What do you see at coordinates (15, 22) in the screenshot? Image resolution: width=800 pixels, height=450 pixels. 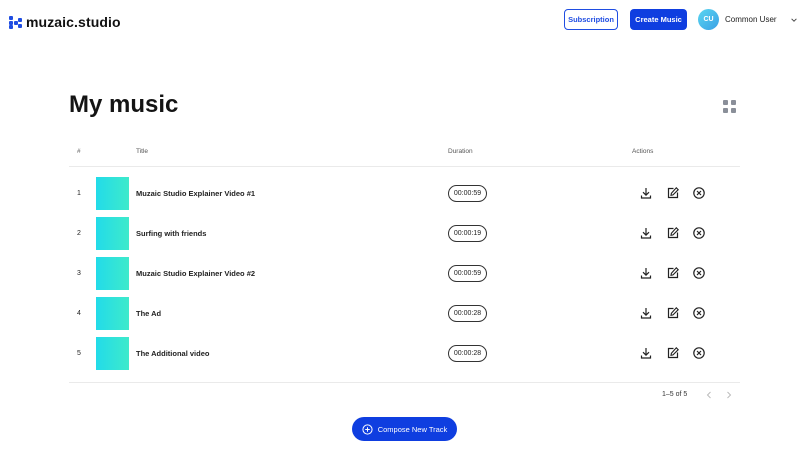 I see `logo-icon` at bounding box center [15, 22].